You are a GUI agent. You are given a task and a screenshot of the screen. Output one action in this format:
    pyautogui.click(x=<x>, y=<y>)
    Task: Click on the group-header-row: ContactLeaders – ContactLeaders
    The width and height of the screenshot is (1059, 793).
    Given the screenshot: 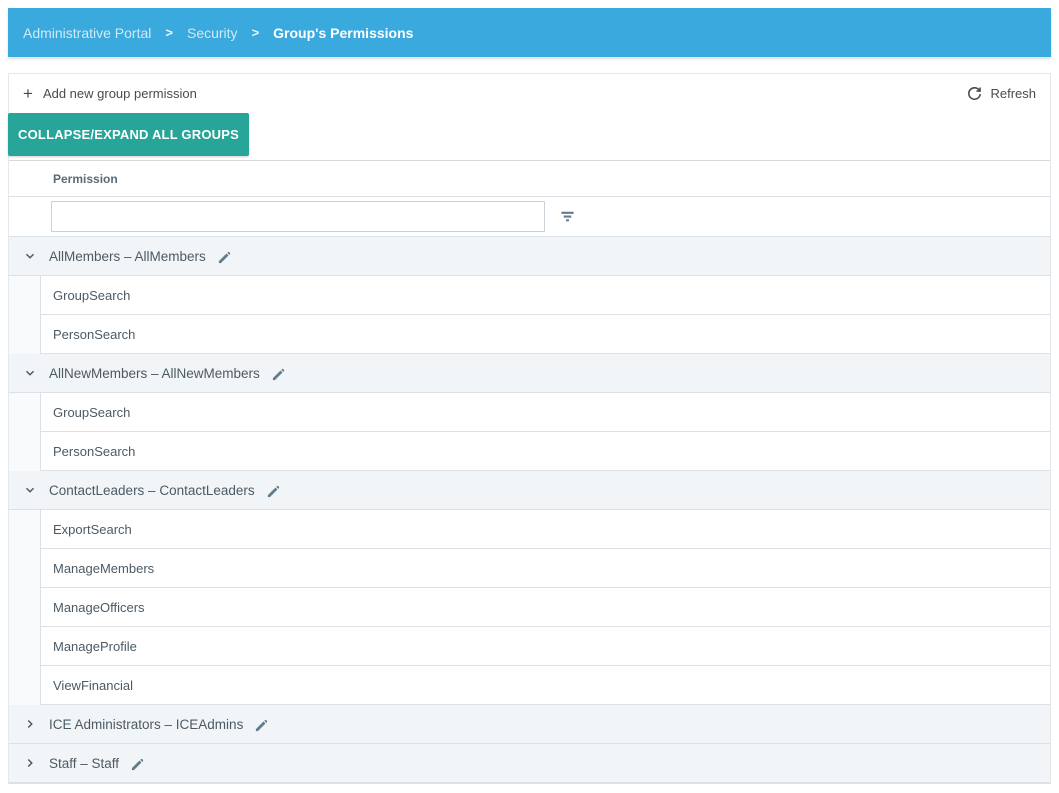 What is the action you would take?
    pyautogui.click(x=529, y=490)
    